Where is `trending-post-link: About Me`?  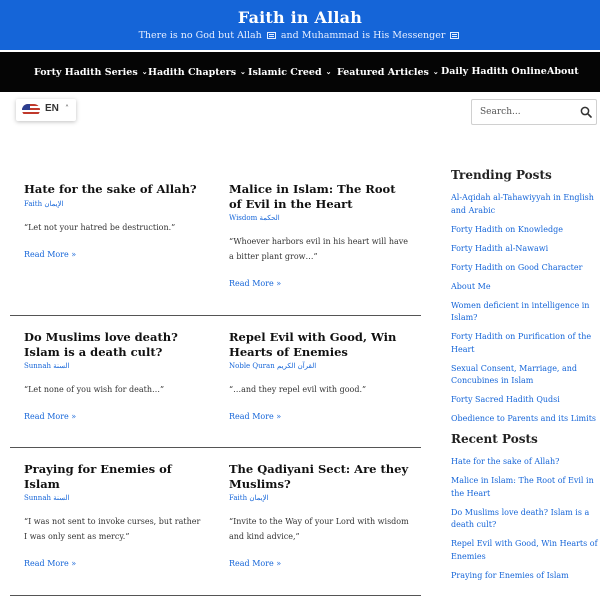
trending-post-link: About Me is located at coordinates (524, 287).